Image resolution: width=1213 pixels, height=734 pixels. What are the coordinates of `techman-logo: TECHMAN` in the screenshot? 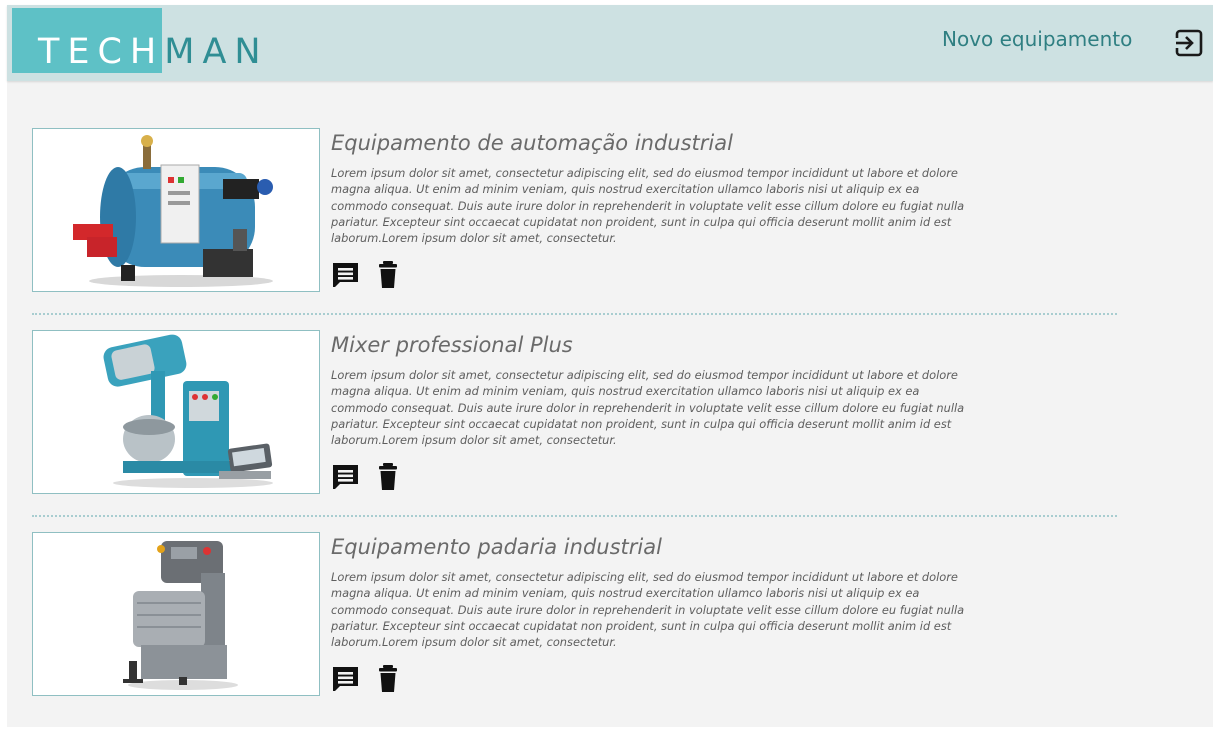 It's located at (142, 40).